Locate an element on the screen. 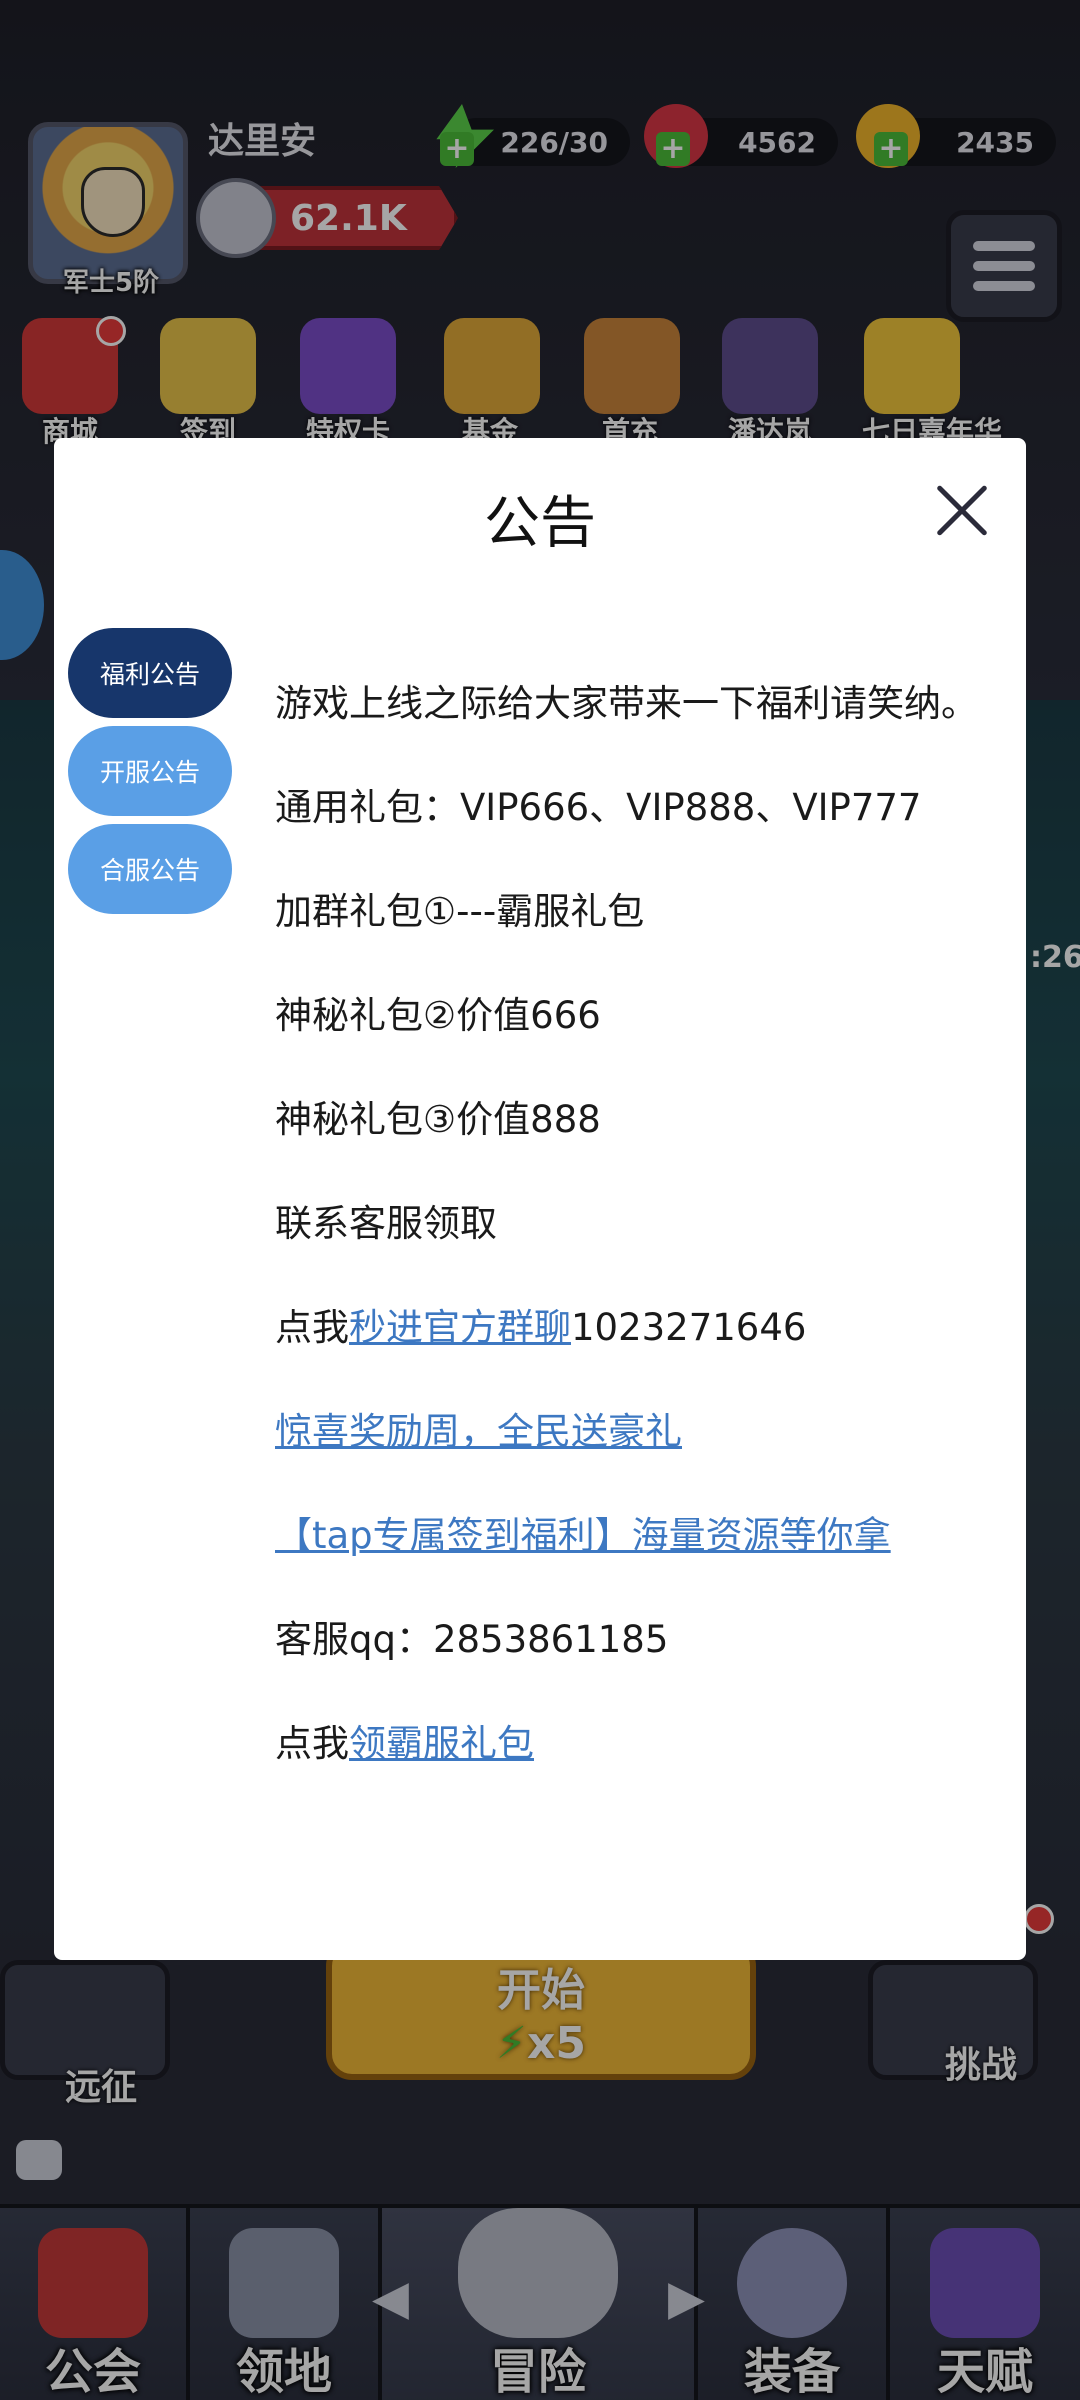 This screenshot has width=1080, height=2400. surprise-line: 惊喜奖励周，全民送豪礼 is located at coordinates (635, 1432).